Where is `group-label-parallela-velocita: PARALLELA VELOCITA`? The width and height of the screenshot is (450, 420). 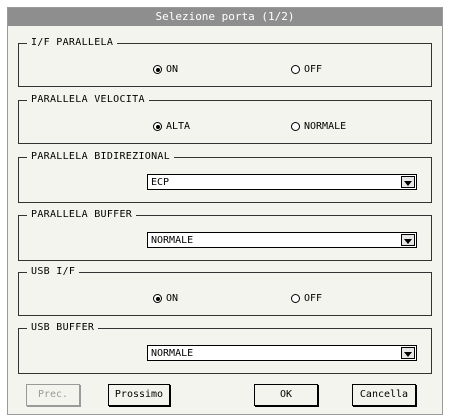 group-label-parallela-velocita: PARALLELA VELOCITA is located at coordinates (88, 100).